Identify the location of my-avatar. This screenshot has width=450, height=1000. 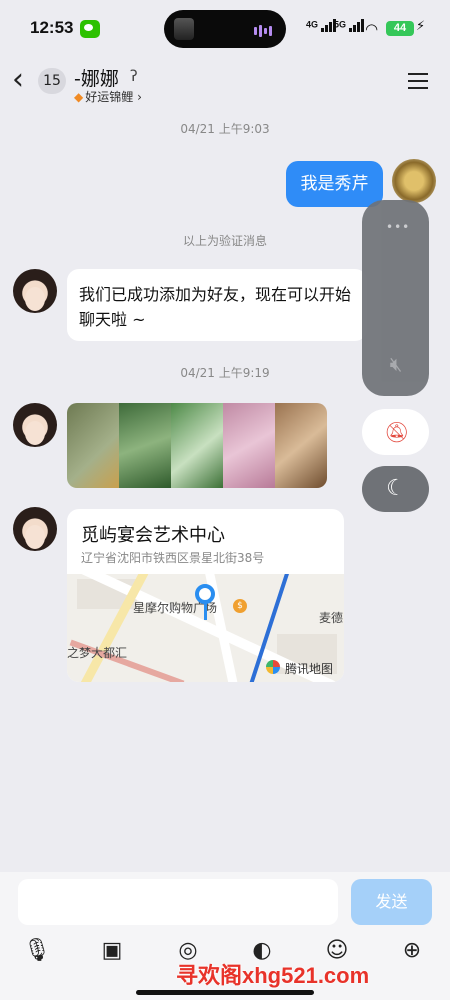
(414, 181).